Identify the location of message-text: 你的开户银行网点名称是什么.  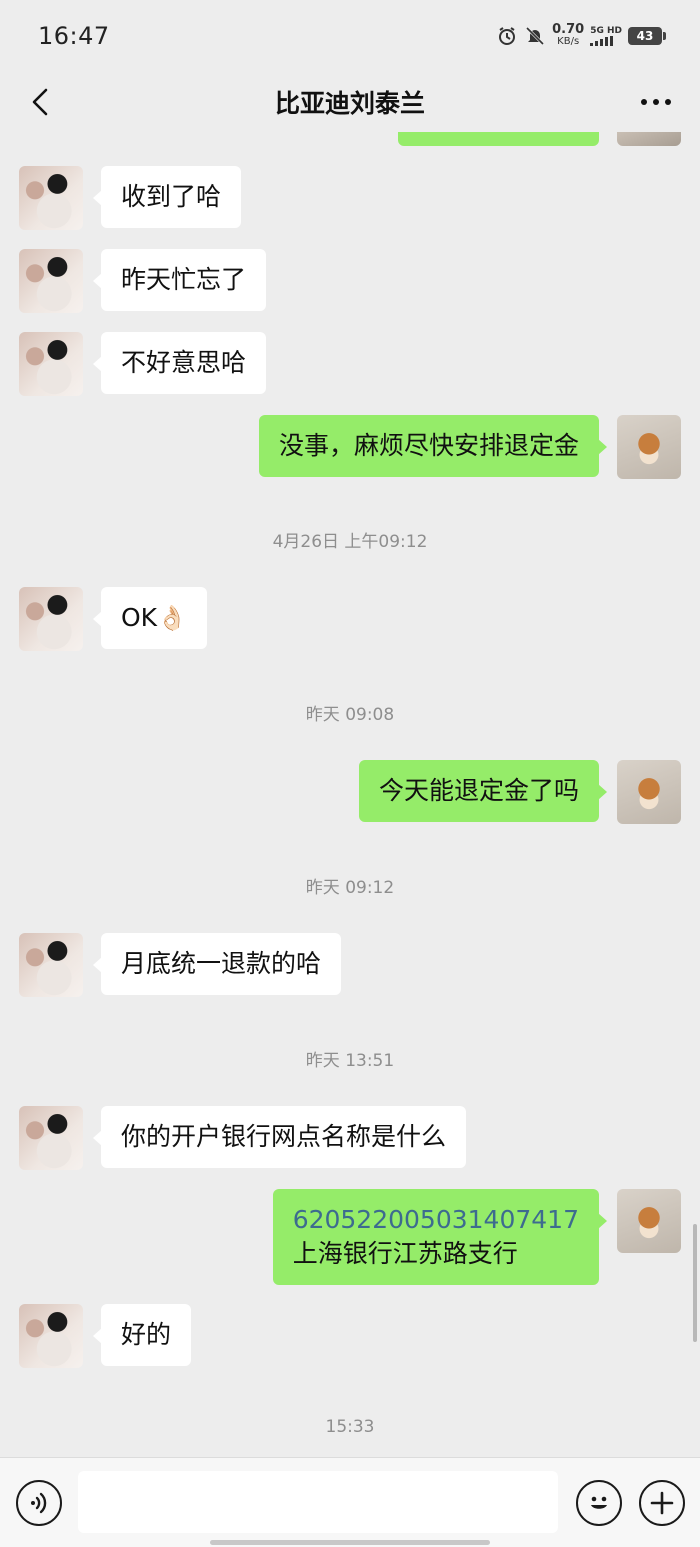
(284, 1136).